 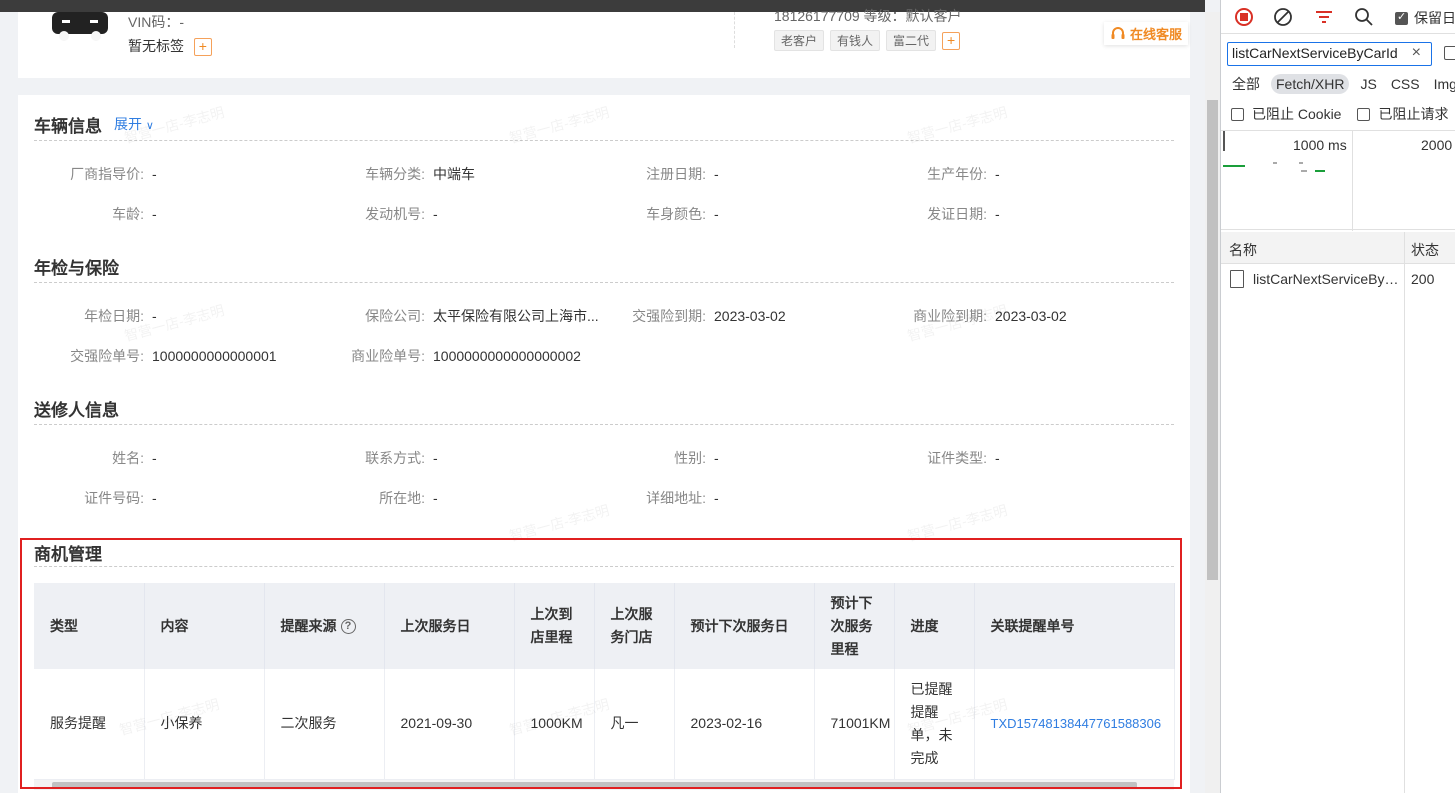 I want to click on request-status: 200, so click(x=1423, y=279).